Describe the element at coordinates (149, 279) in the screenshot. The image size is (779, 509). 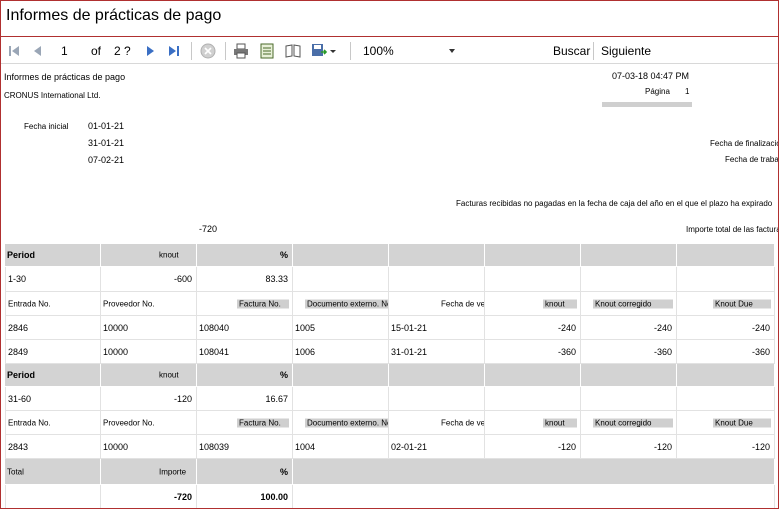
I see `amount-cell: -600` at that location.